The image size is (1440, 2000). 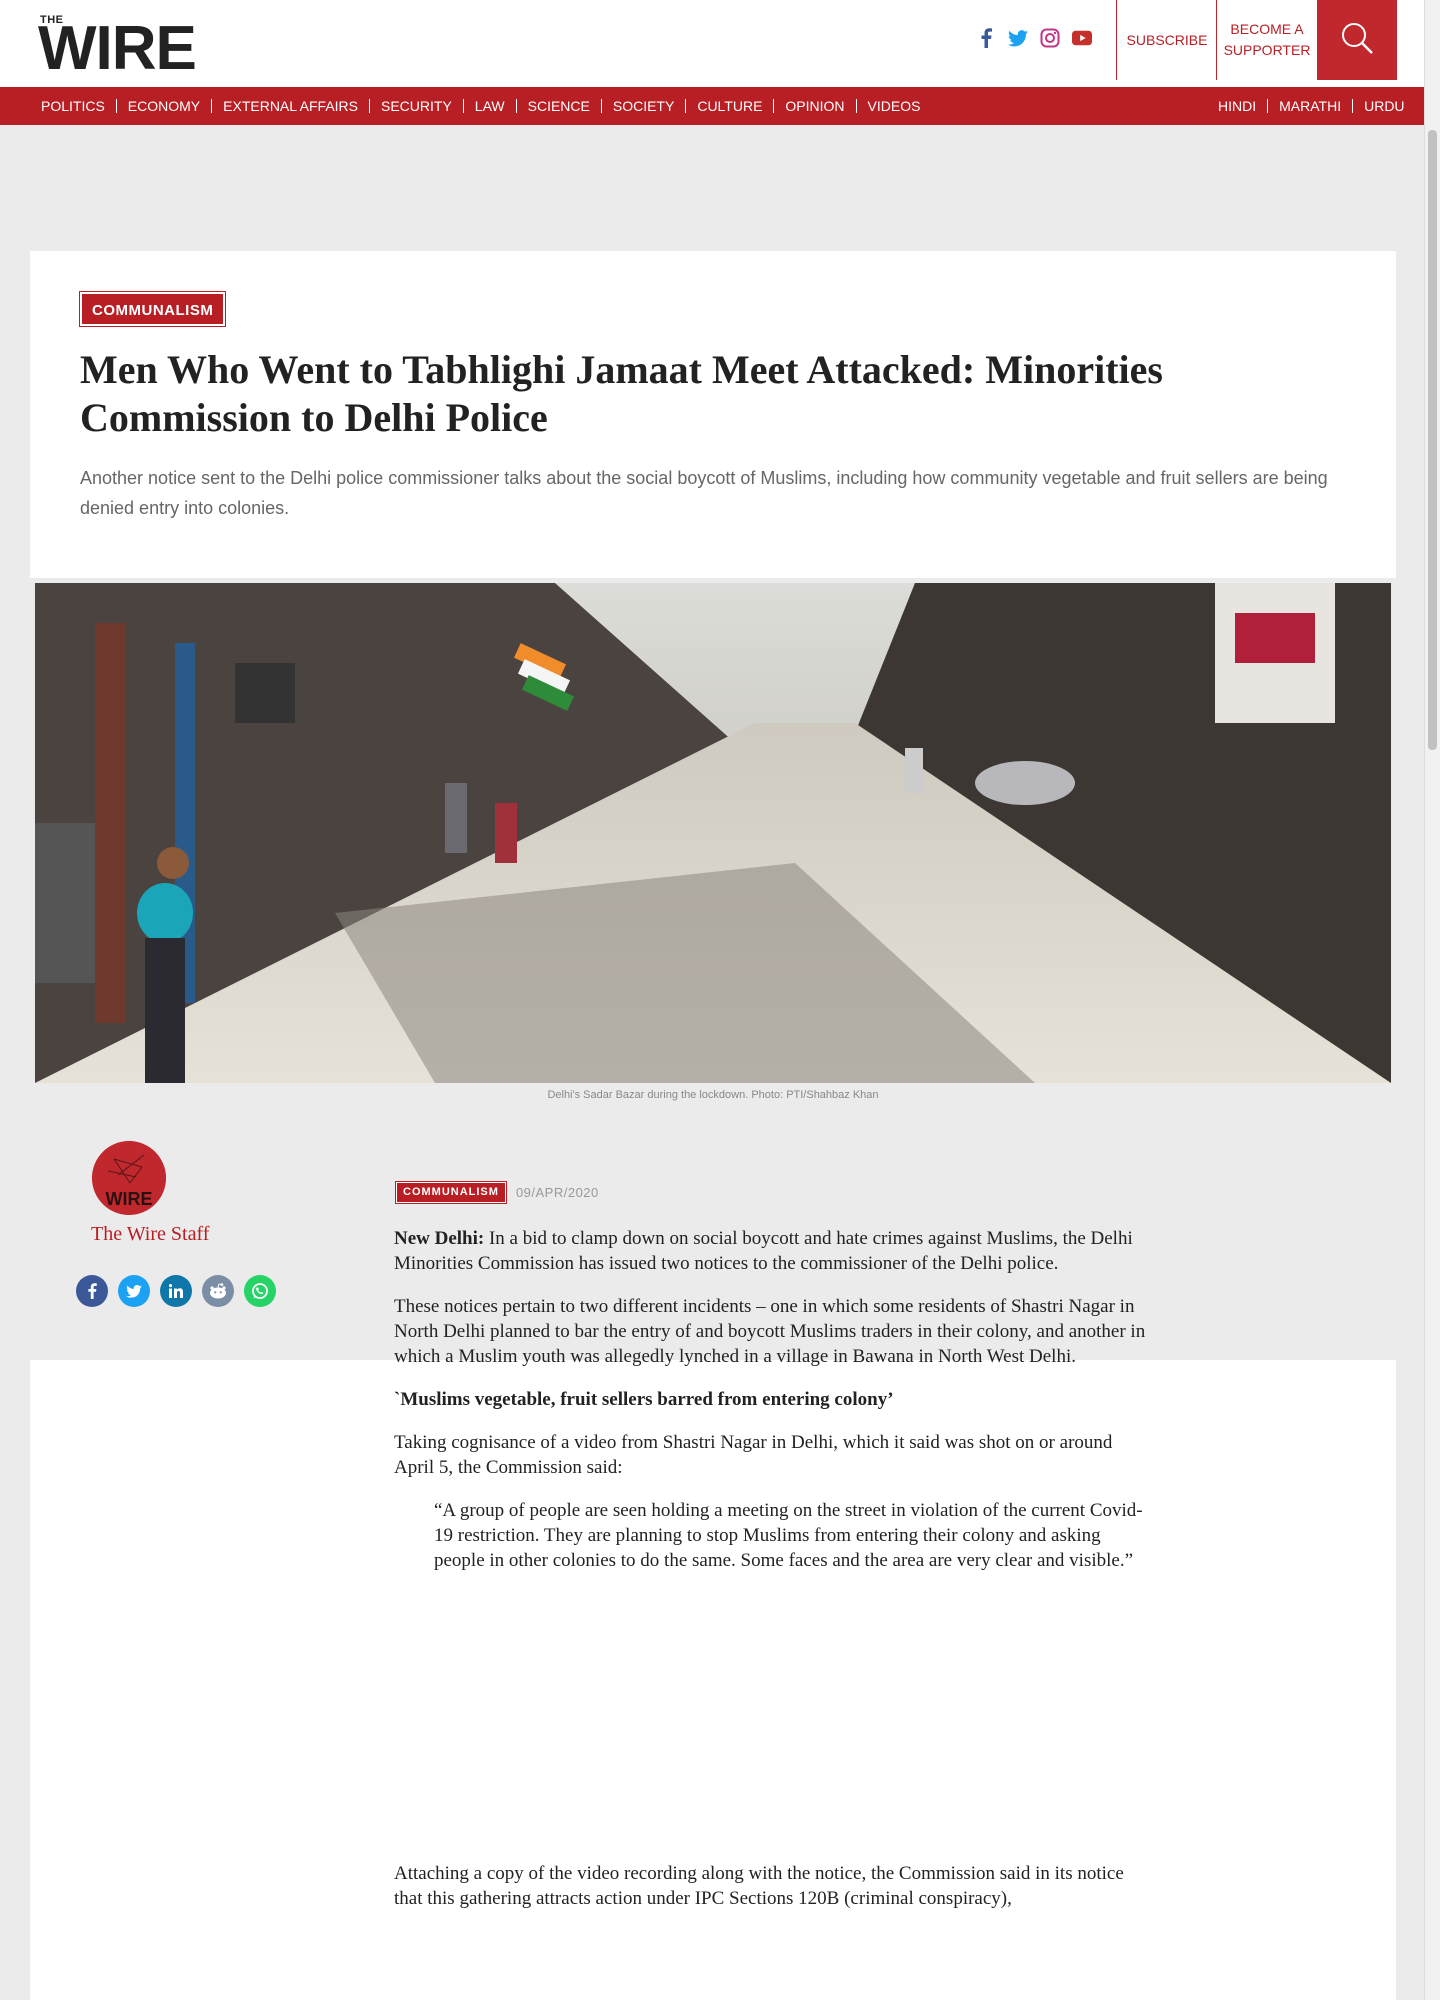 What do you see at coordinates (290, 106) in the screenshot?
I see `nav-external-affairs: EXTERNAL AFFAIRS` at bounding box center [290, 106].